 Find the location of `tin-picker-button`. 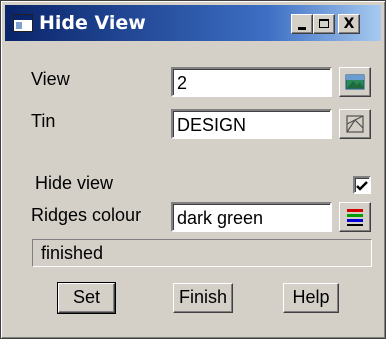

tin-picker-button is located at coordinates (355, 124).